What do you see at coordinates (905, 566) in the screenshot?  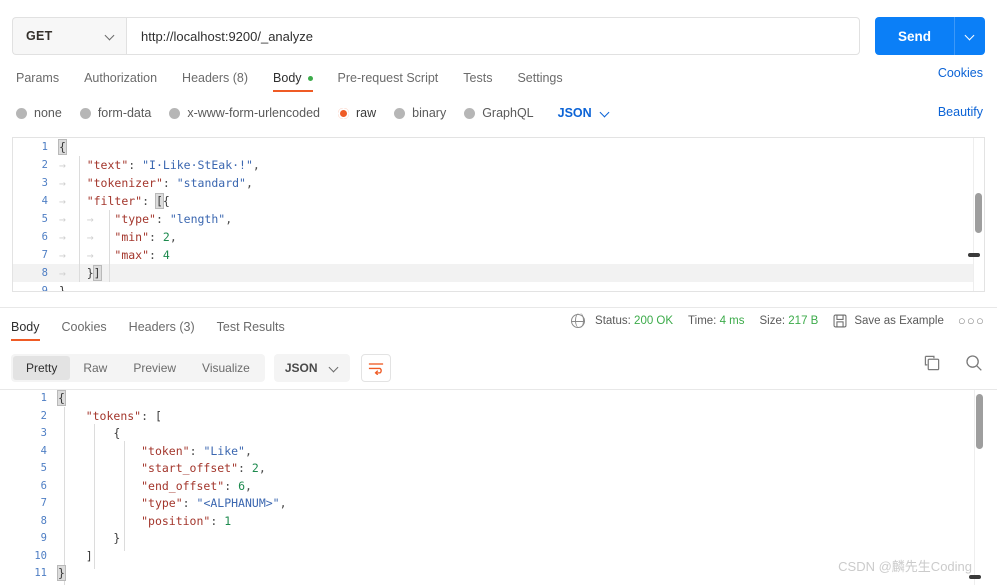 I see `watermark: CSDN @麟先生Coding` at bounding box center [905, 566].